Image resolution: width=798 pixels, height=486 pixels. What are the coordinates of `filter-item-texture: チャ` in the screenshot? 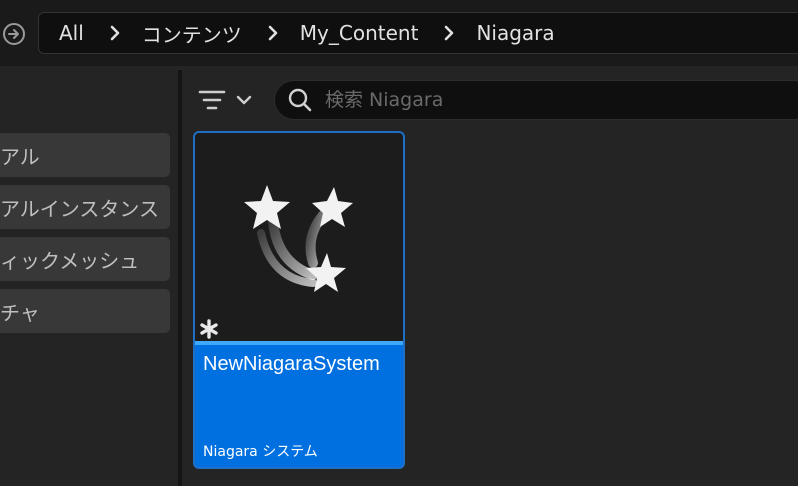 It's located at (85, 311).